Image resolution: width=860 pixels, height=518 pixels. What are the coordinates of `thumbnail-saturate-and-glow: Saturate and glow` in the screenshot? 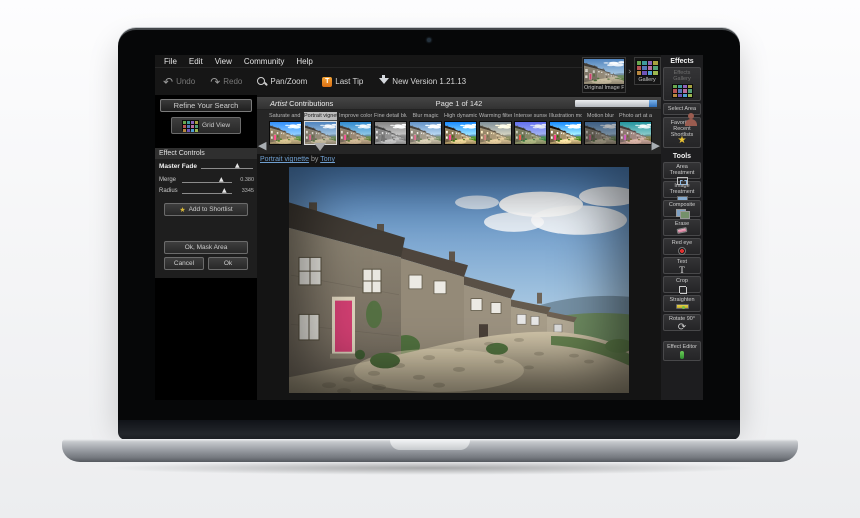 It's located at (285, 128).